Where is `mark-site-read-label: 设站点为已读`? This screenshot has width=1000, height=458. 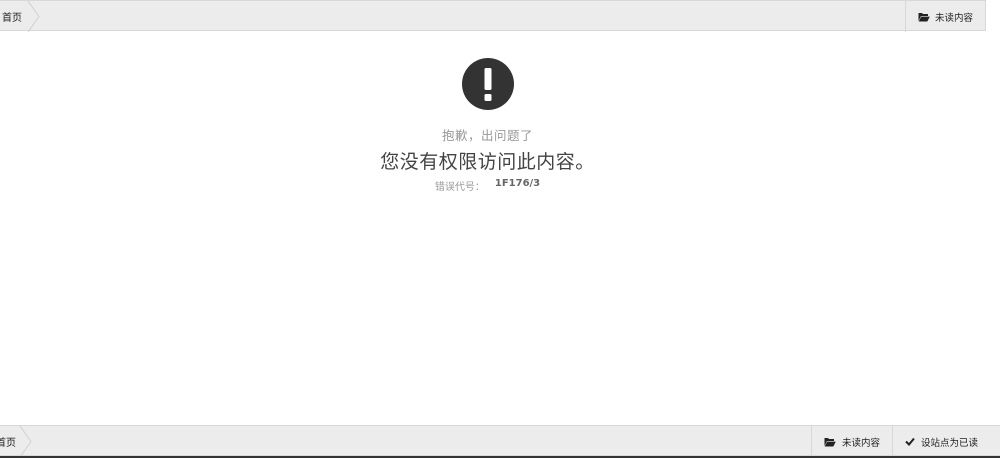
mark-site-read-label: 设站点为已读 is located at coordinates (949, 443).